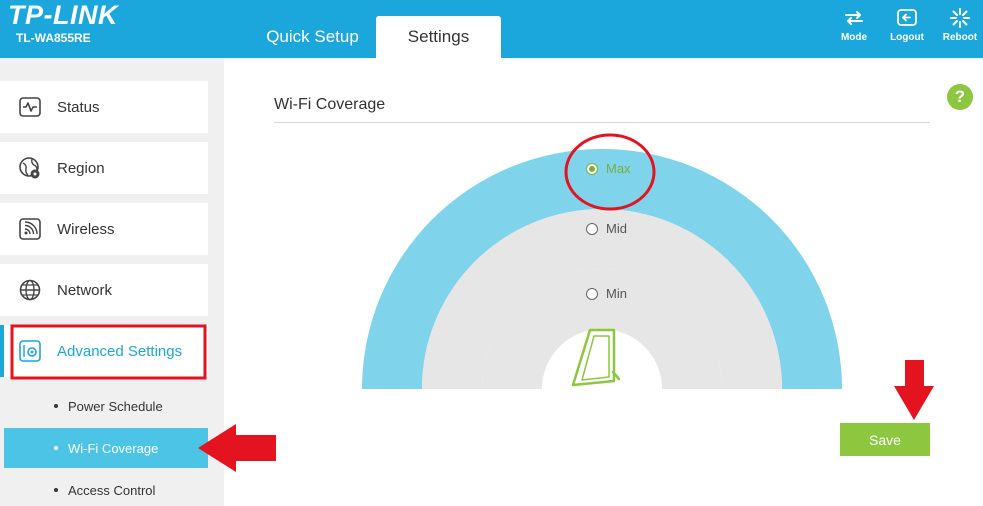 This screenshot has height=506, width=983. What do you see at coordinates (960, 18) in the screenshot?
I see `reboot-icon` at bounding box center [960, 18].